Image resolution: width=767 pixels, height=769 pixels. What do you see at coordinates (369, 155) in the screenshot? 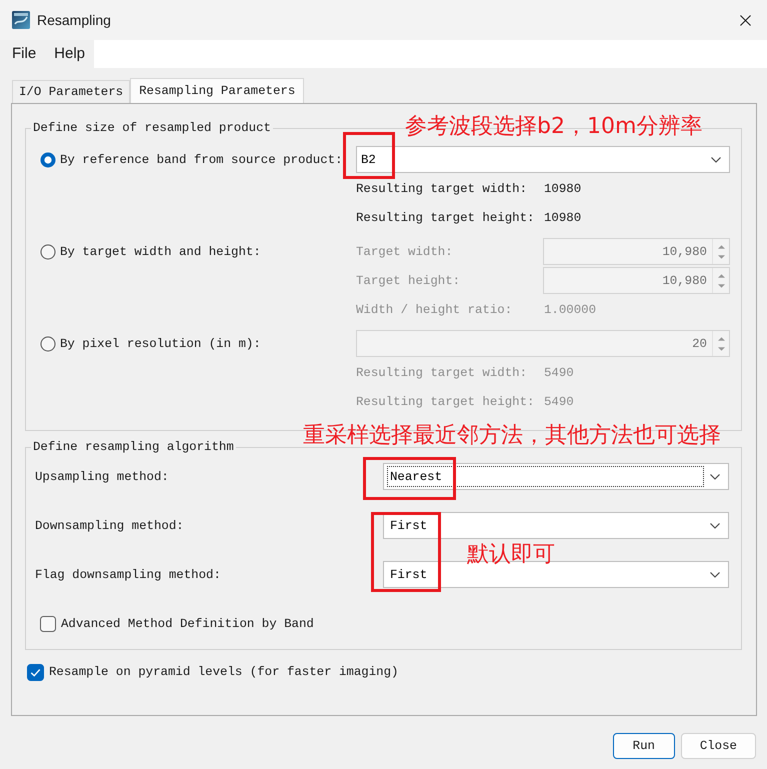
I see `highlight-frame` at bounding box center [369, 155].